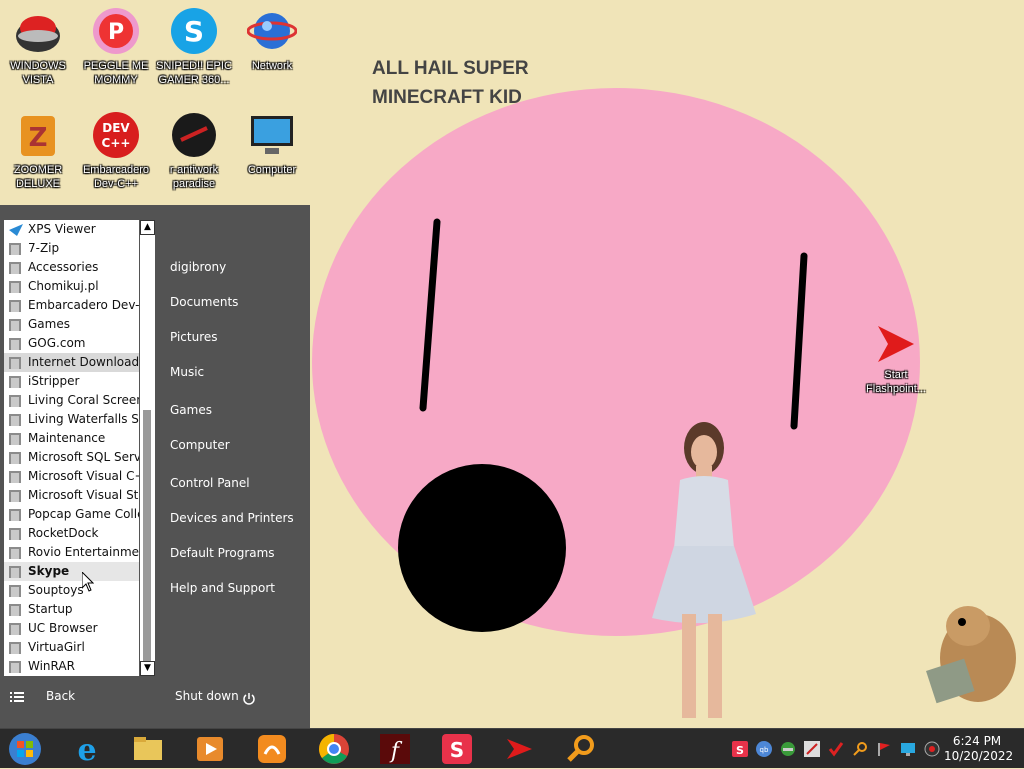 The image size is (1024, 769). Describe the element at coordinates (884, 749) in the screenshot. I see `flag-icon` at that location.